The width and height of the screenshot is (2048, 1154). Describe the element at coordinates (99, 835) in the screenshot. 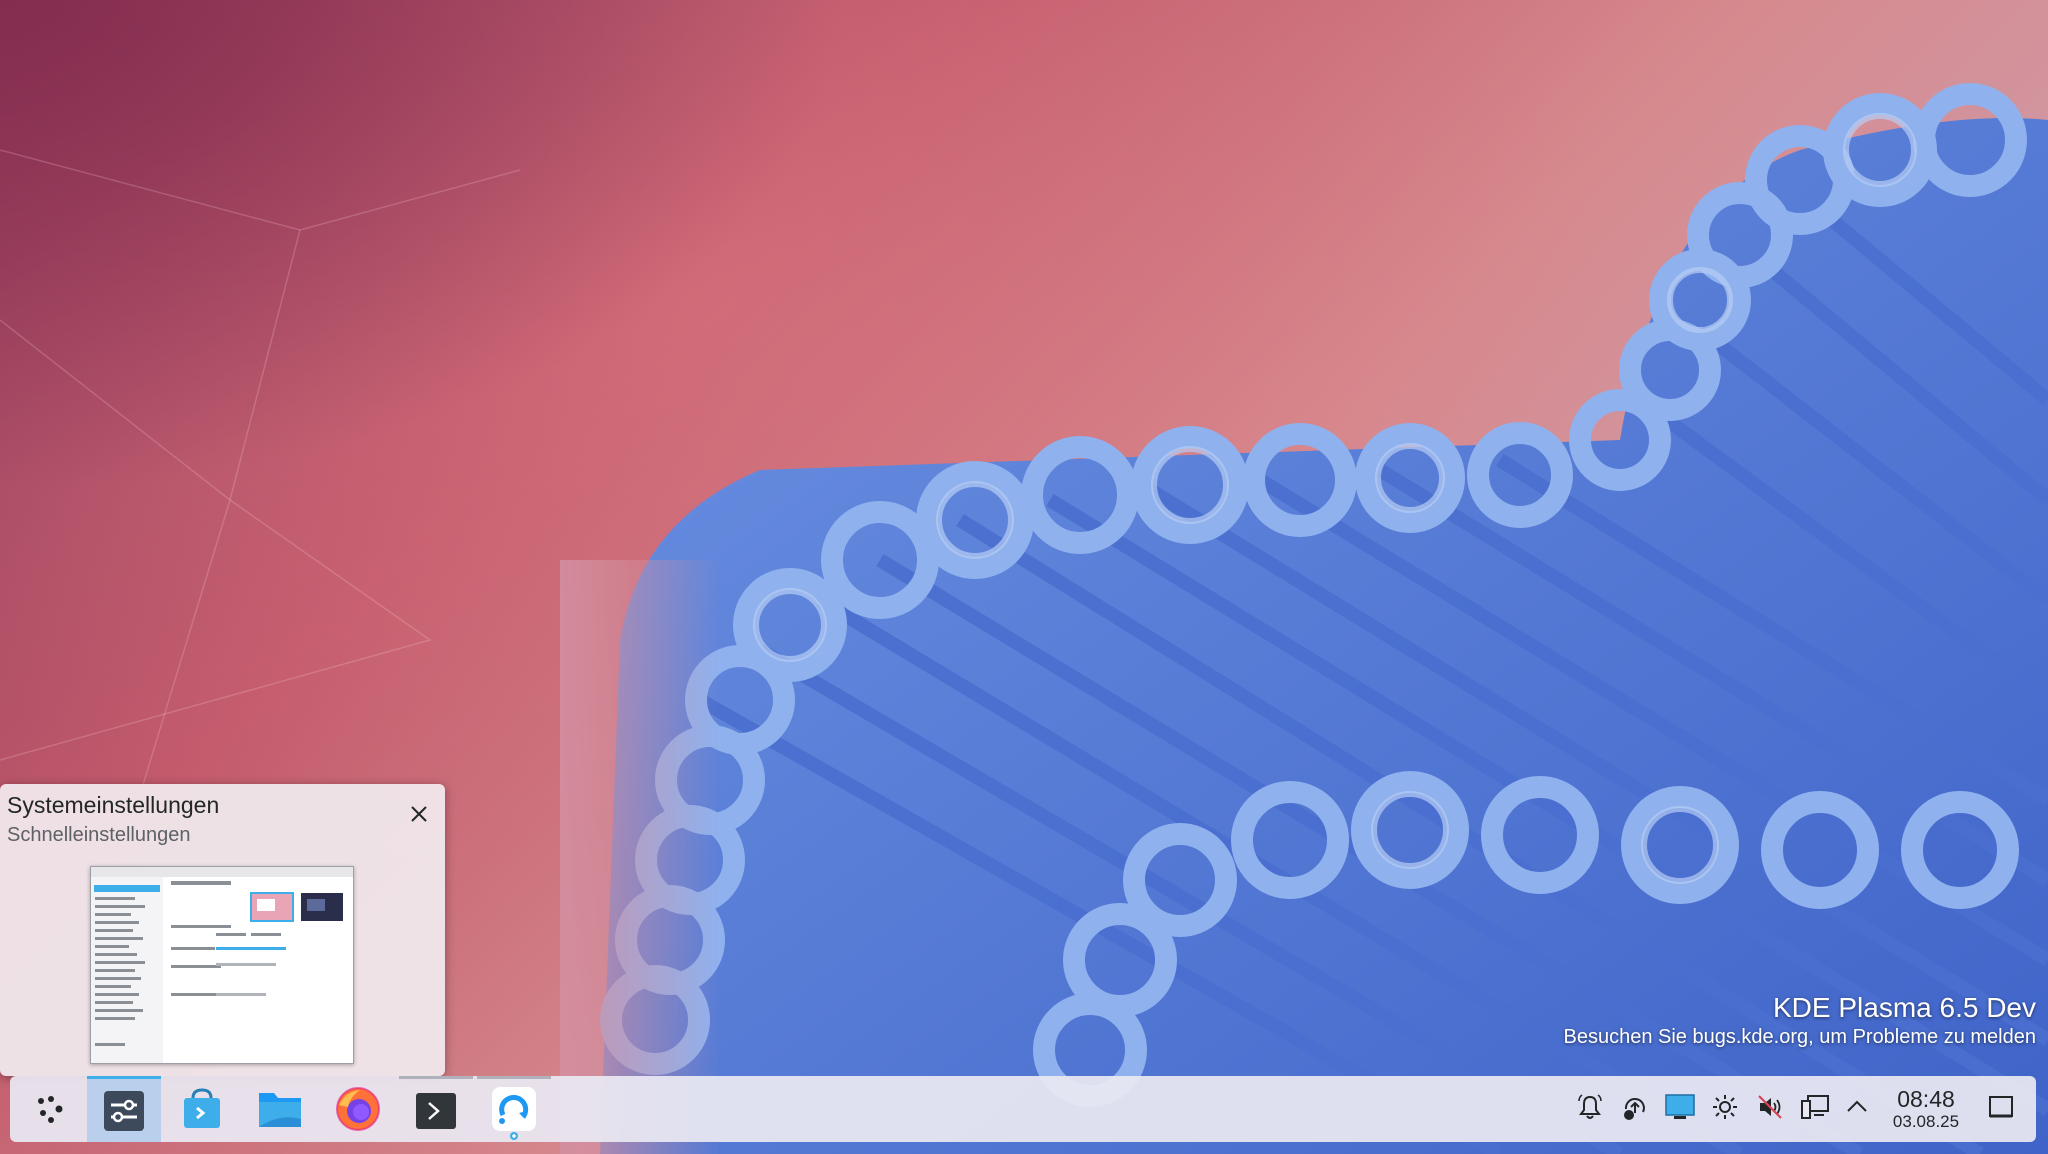

I see `tooltip-subtitle: Schnelleinstellungen` at that location.